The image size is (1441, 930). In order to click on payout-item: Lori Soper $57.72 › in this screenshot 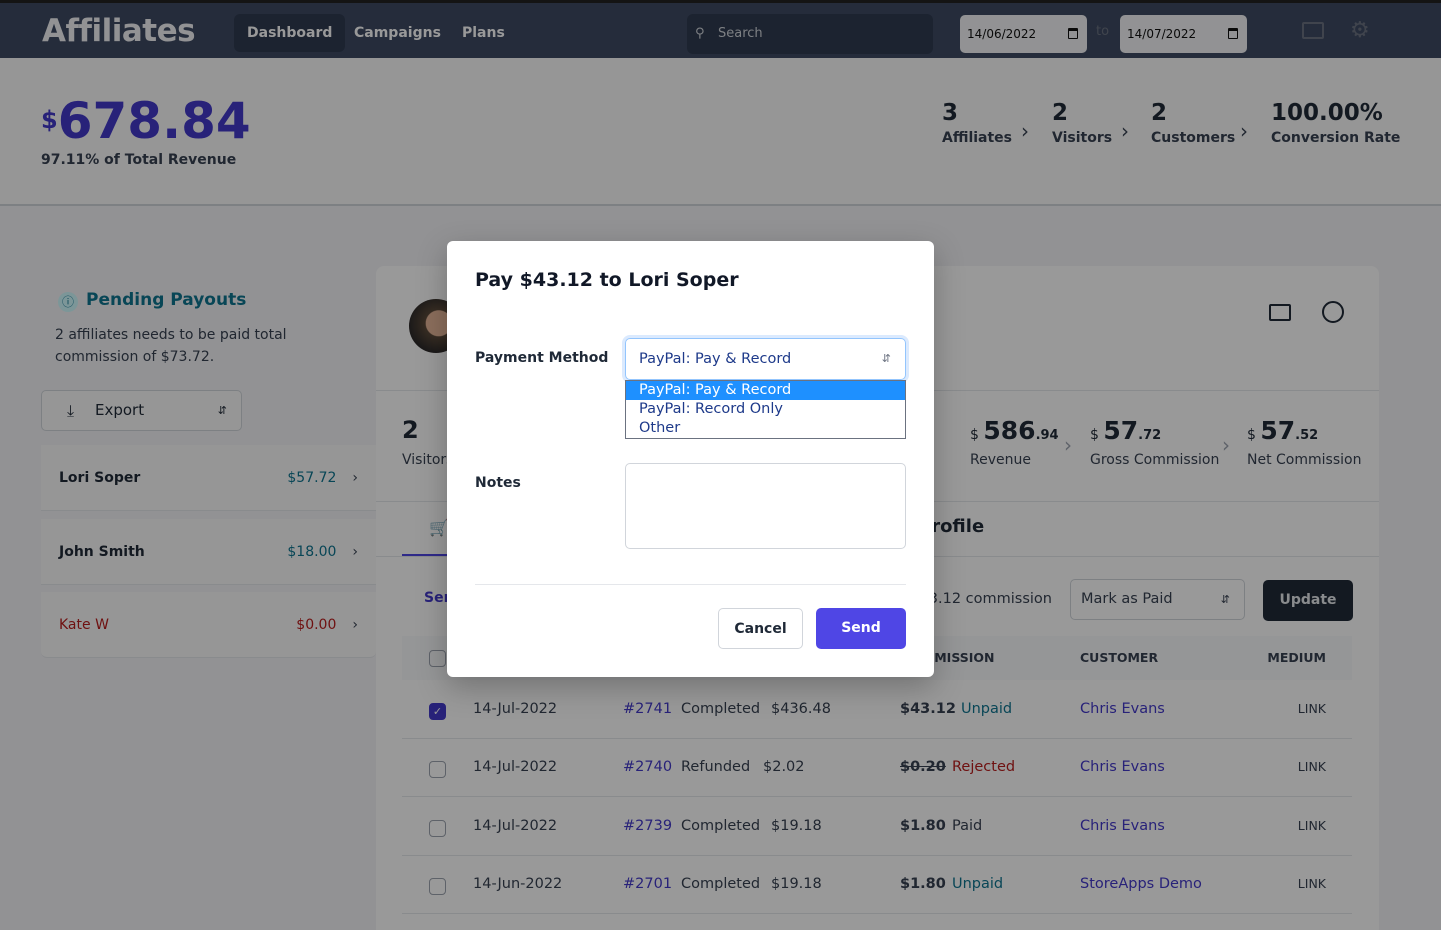, I will do `click(208, 478)`.